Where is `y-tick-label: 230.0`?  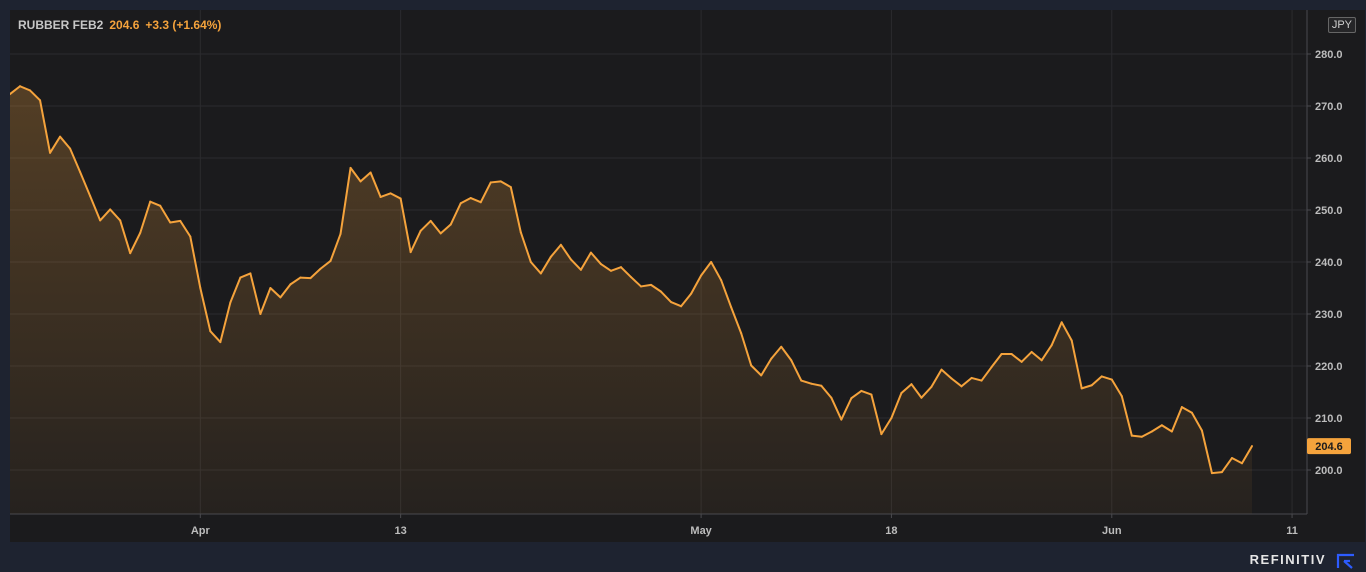
y-tick-label: 230.0 is located at coordinates (1329, 315).